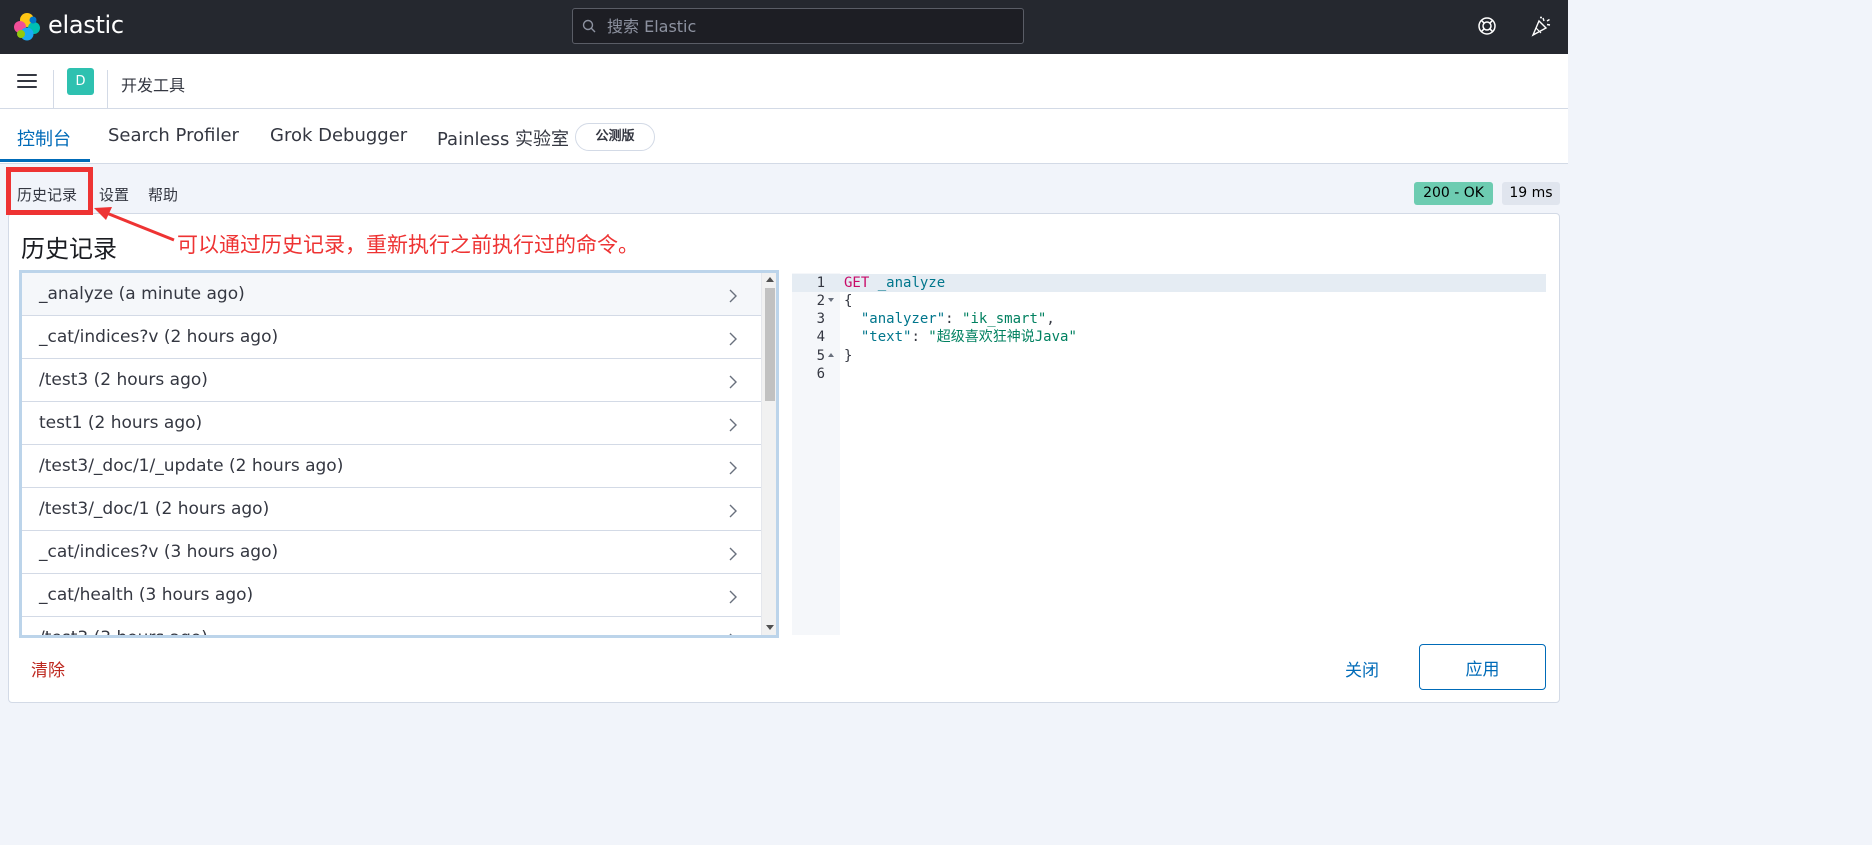 Image resolution: width=1872 pixels, height=845 pixels. I want to click on history-item-label: /test3/_doc/1 (2 hours ago), so click(154, 509).